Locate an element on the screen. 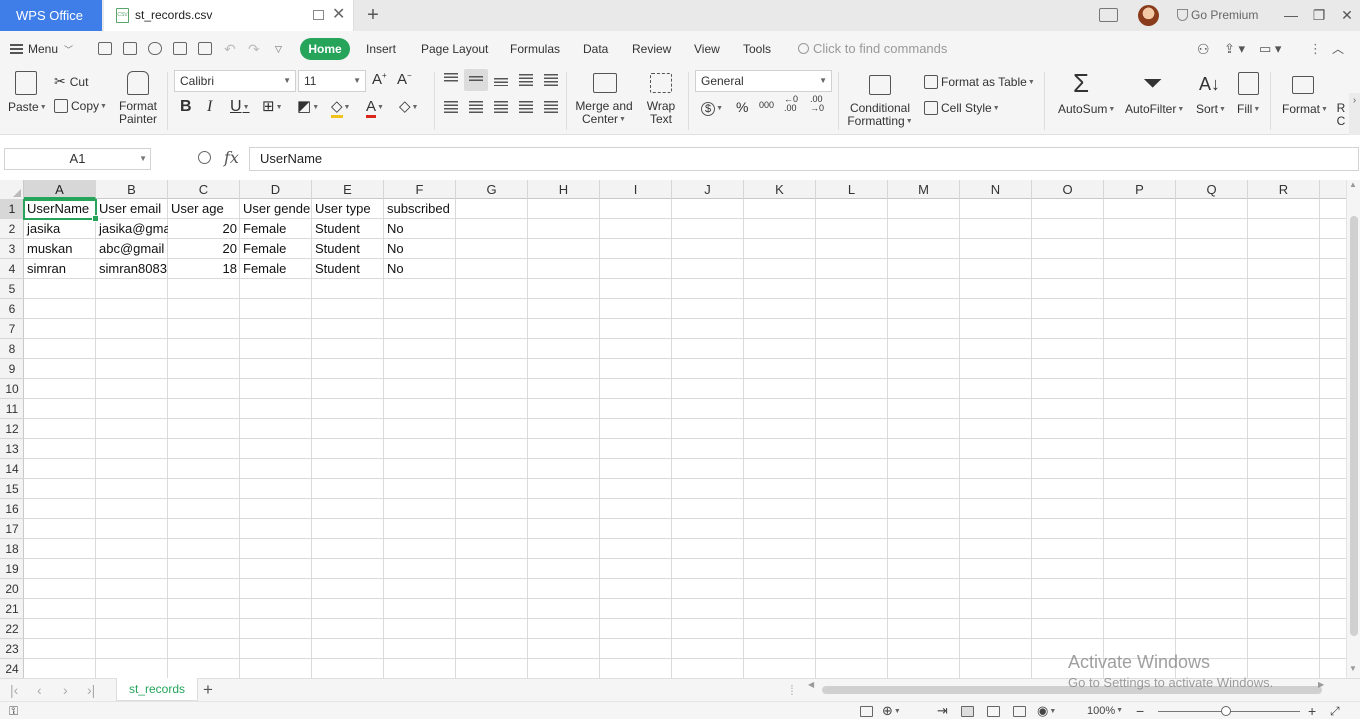  row-header-16: 16 is located at coordinates (12, 509).